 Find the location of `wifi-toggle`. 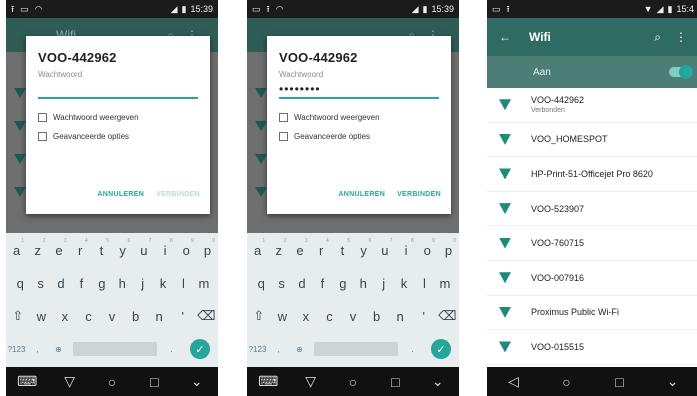

wifi-toggle is located at coordinates (681, 72).